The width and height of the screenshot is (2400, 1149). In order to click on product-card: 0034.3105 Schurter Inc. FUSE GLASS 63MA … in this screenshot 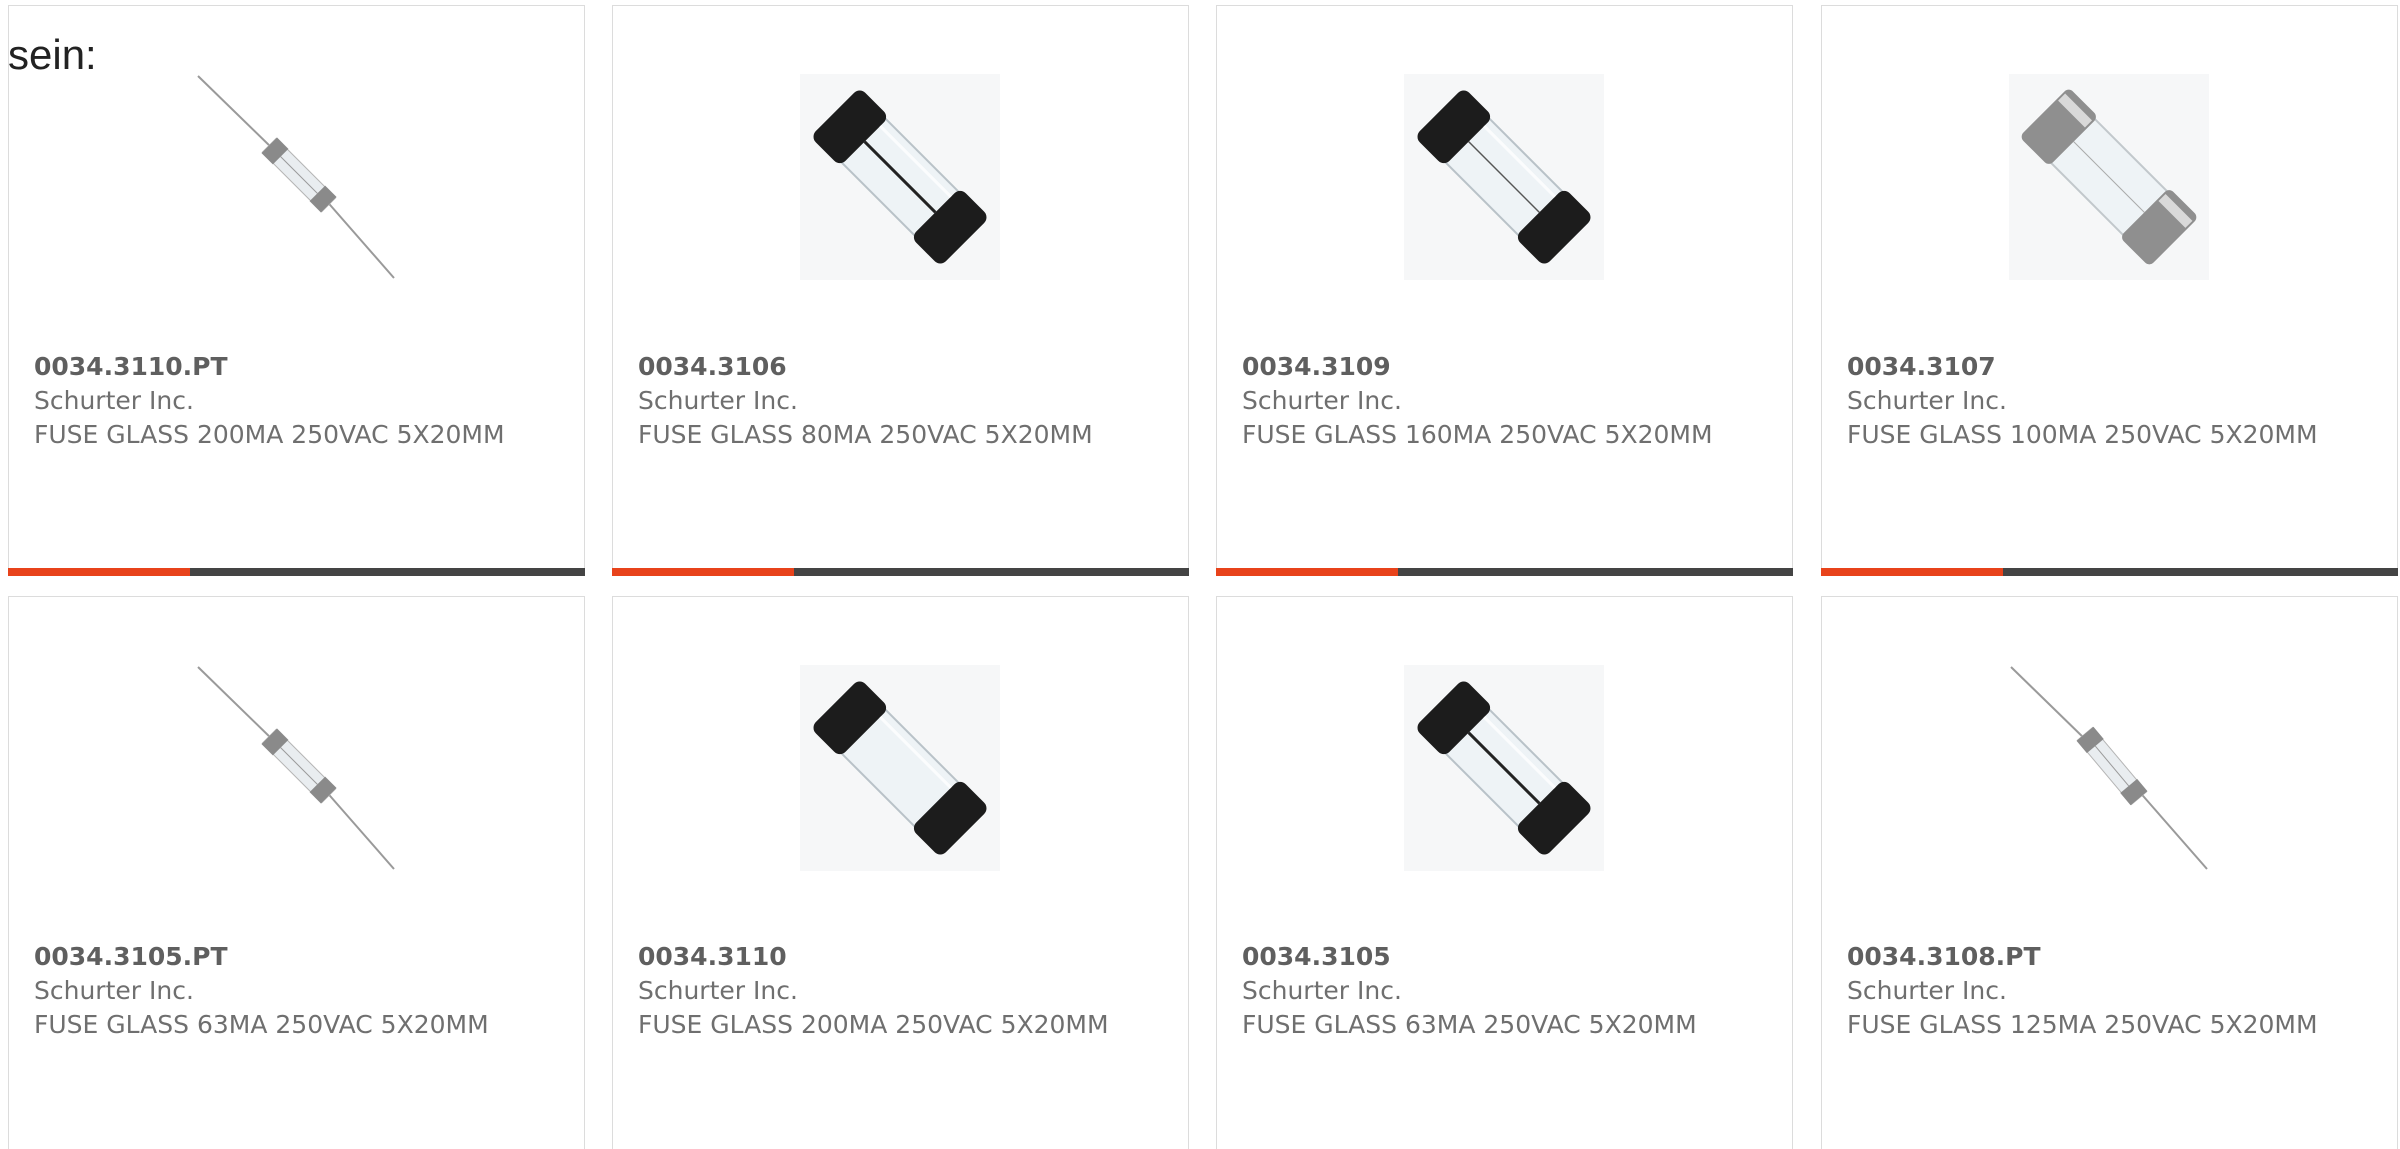, I will do `click(1504, 872)`.